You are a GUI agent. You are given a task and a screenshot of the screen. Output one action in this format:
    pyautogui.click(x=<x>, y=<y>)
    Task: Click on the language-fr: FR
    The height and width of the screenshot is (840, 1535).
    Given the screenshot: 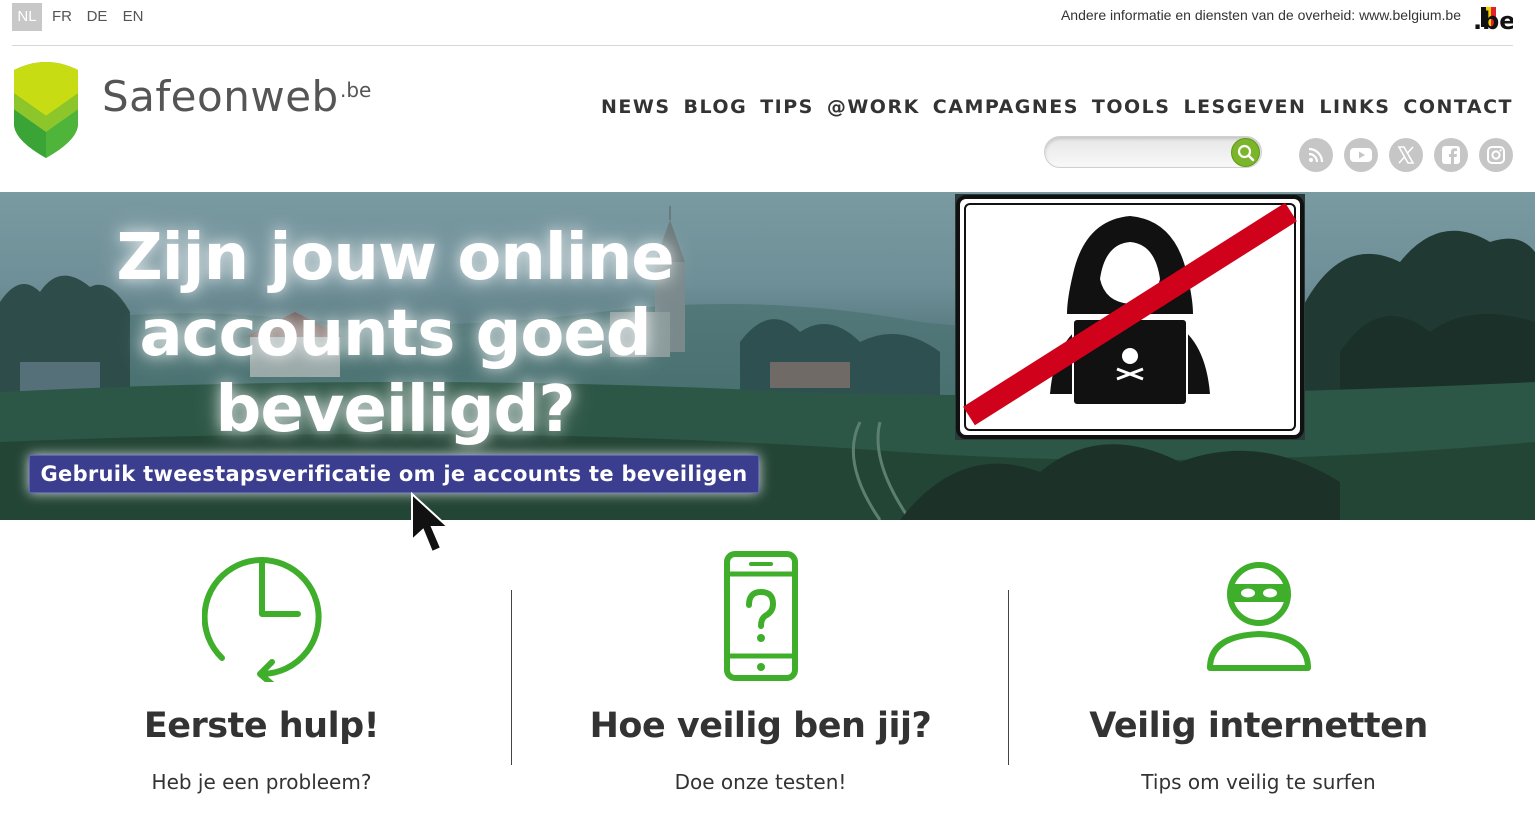 What is the action you would take?
    pyautogui.click(x=62, y=17)
    